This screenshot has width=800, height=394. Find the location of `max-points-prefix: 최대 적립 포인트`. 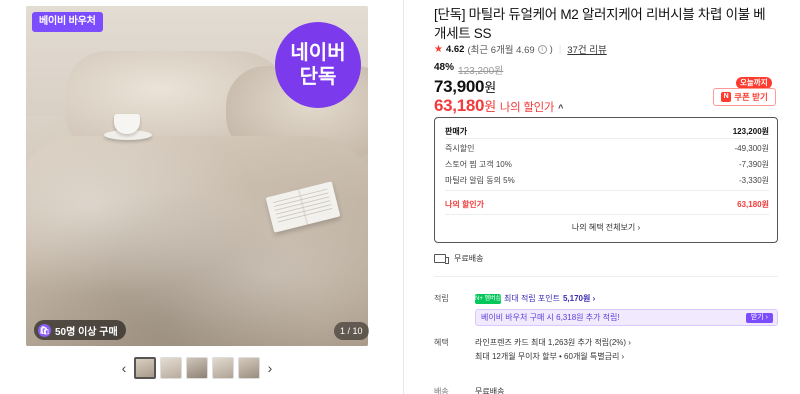

max-points-prefix: 최대 적립 포인트 is located at coordinates (532, 298).